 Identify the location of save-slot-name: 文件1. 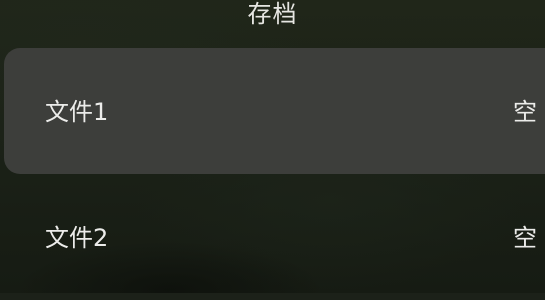
(77, 112).